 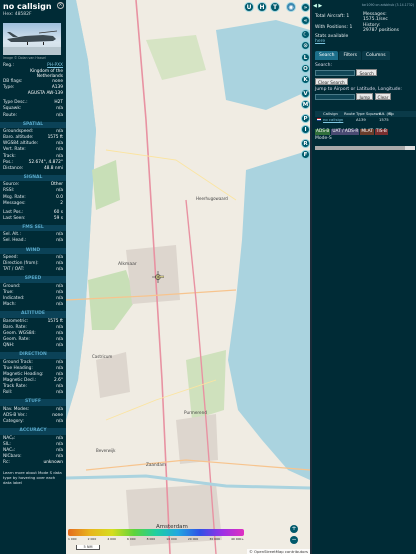 I want to click on helicopter-icon, so click(x=158, y=277).